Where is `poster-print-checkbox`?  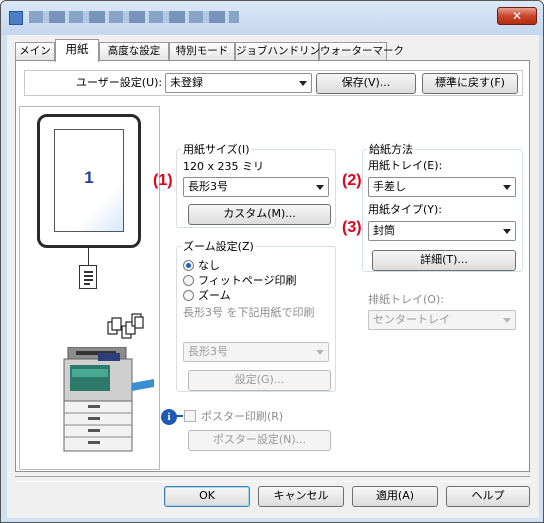
poster-print-checkbox is located at coordinates (190, 416).